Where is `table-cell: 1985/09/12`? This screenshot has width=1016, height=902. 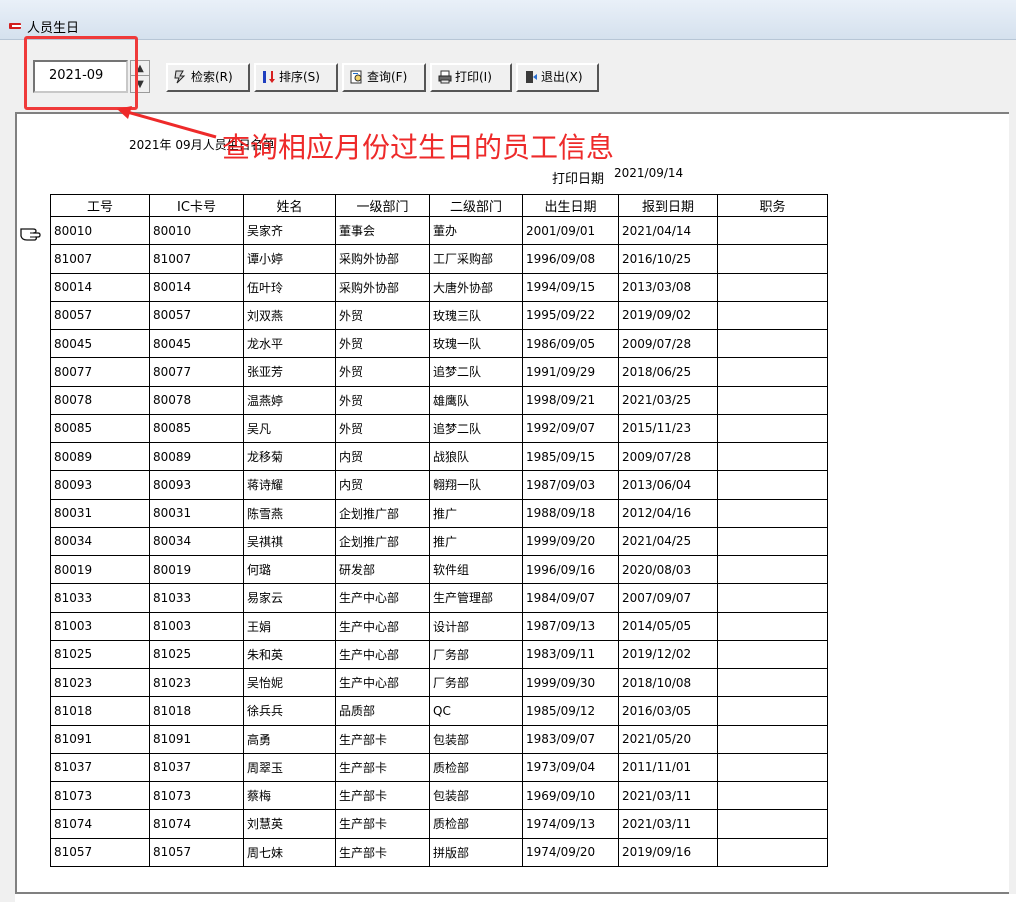 table-cell: 1985/09/12 is located at coordinates (570, 711).